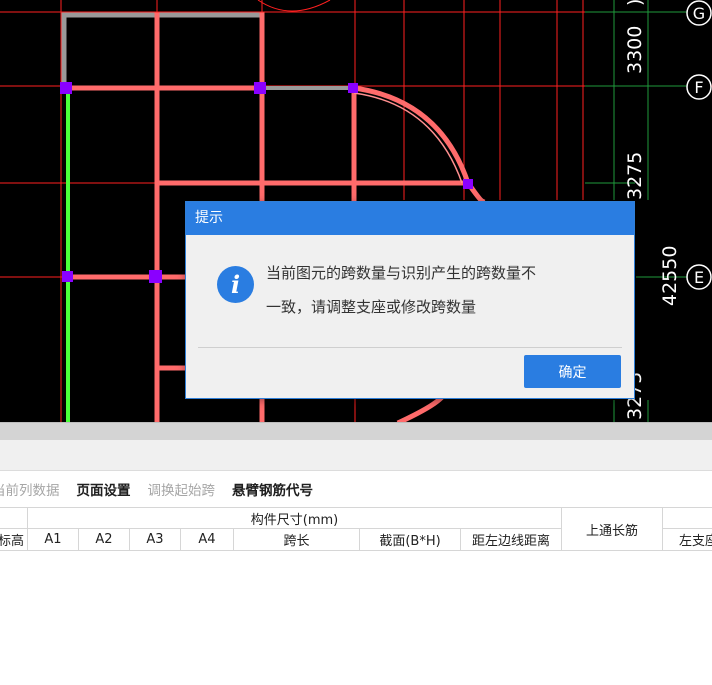 Image resolution: width=712 pixels, height=685 pixels. What do you see at coordinates (104, 489) in the screenshot?
I see `page-setup-button: 页面设置` at bounding box center [104, 489].